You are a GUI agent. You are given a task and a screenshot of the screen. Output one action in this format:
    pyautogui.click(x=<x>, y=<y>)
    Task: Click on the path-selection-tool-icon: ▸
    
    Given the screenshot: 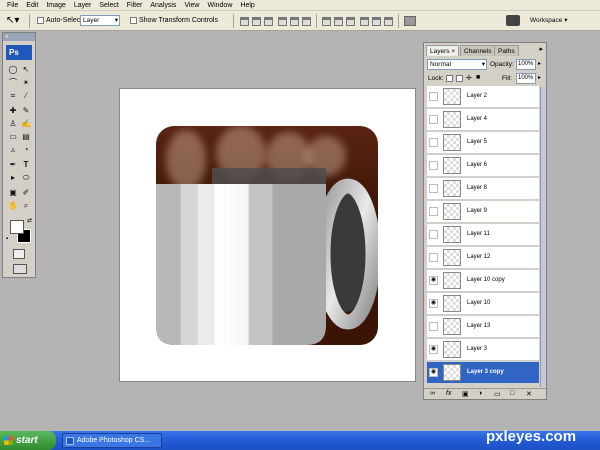 What is the action you would take?
    pyautogui.click(x=13, y=178)
    